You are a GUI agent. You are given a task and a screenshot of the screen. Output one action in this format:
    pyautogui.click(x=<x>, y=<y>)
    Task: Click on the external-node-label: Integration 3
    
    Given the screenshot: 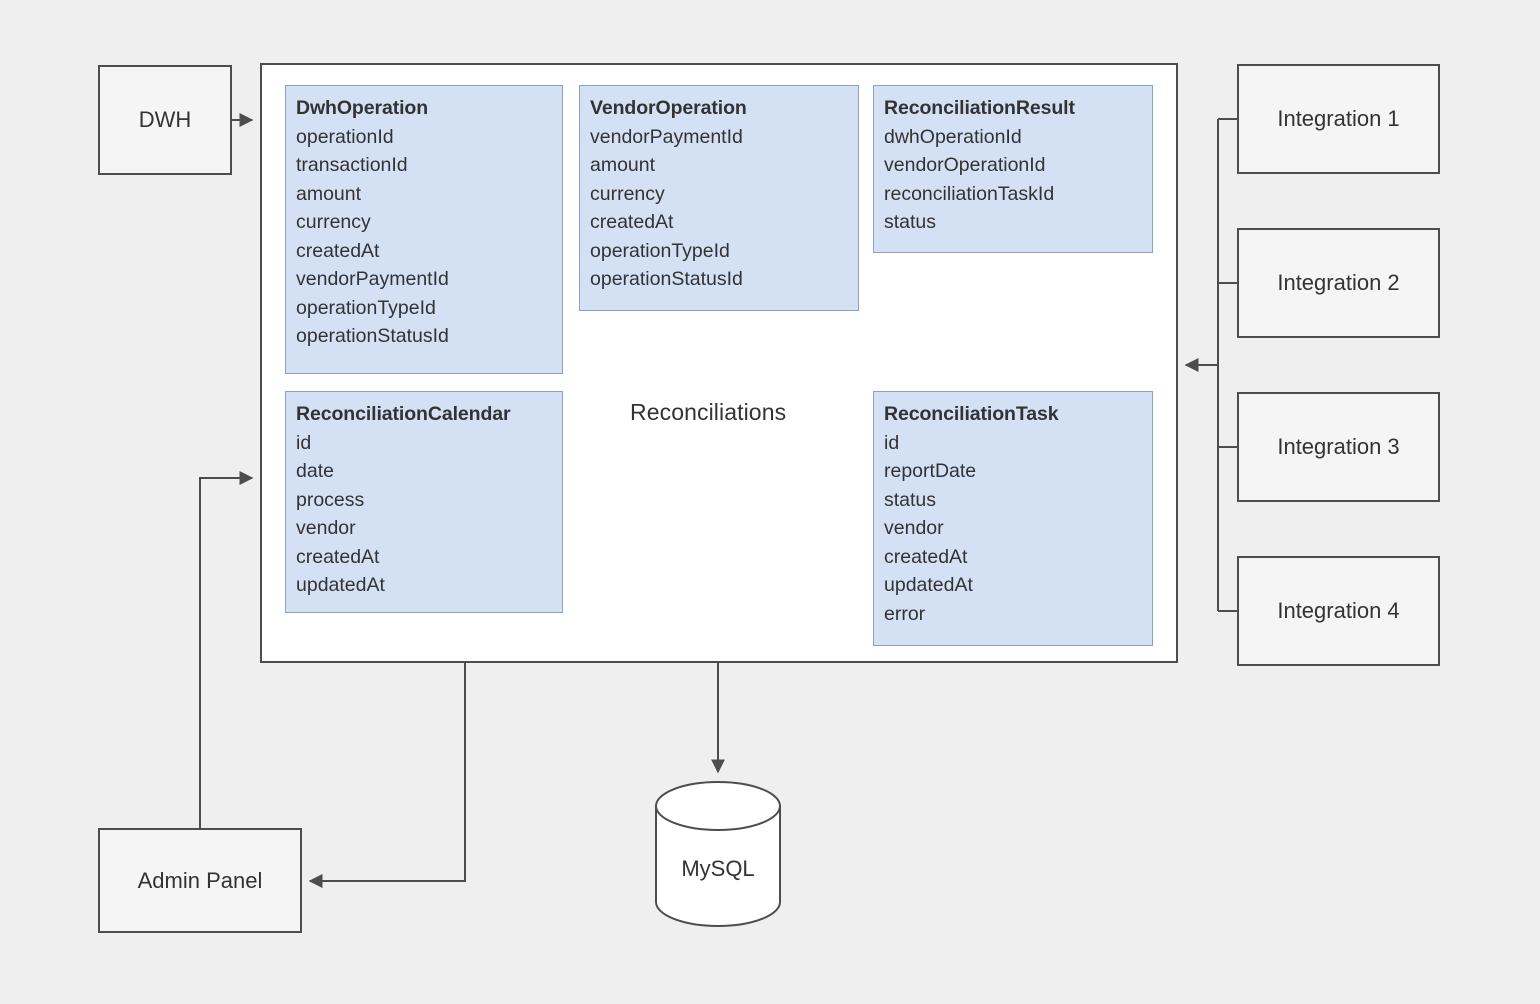 What is the action you would take?
    pyautogui.click(x=1338, y=446)
    